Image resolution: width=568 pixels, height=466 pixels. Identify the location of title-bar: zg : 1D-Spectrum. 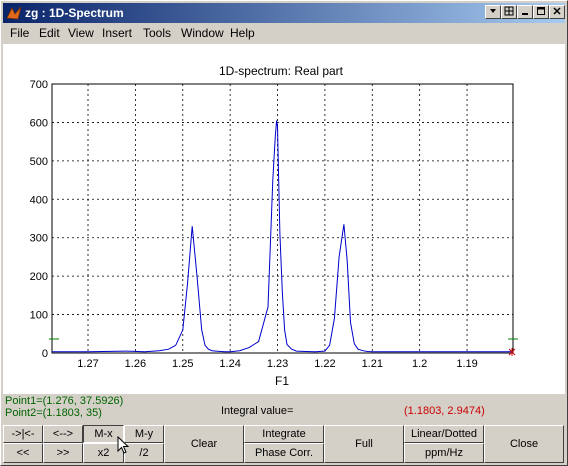
(284, 13).